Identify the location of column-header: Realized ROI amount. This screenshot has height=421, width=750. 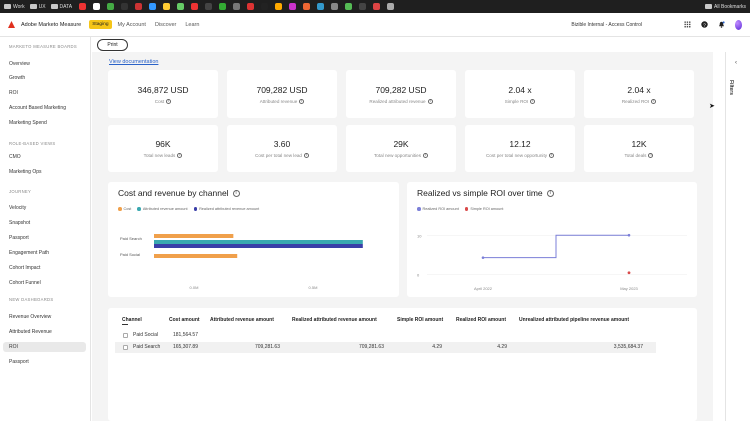
(481, 320).